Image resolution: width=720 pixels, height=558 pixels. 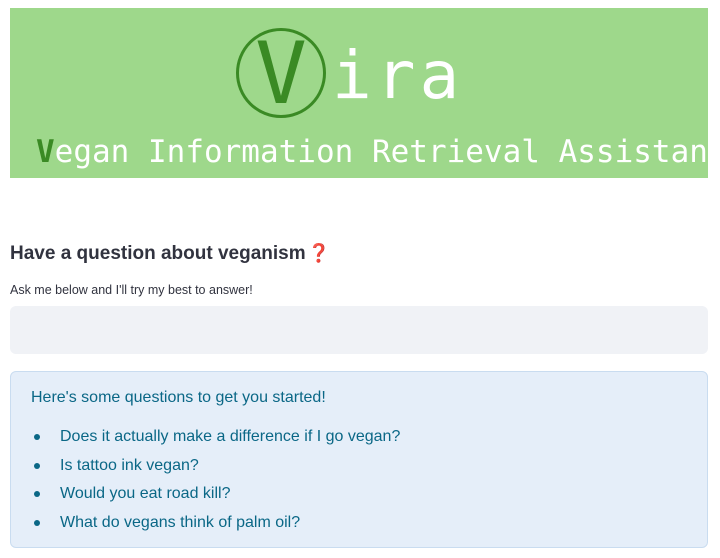 I want to click on suggestion-question: What do vegans think of palm oil?, so click(x=180, y=523).